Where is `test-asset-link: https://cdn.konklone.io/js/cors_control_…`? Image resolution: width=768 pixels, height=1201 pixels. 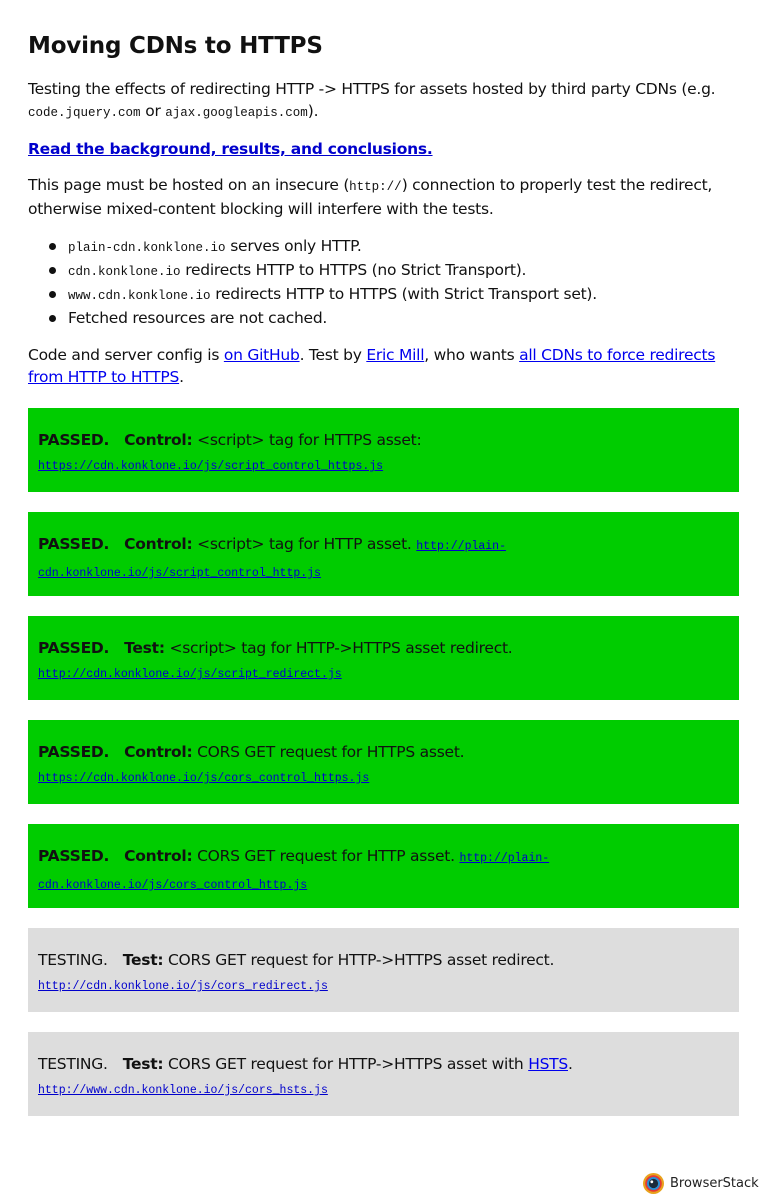 test-asset-link: https://cdn.konklone.io/js/cors_control_… is located at coordinates (203, 778).